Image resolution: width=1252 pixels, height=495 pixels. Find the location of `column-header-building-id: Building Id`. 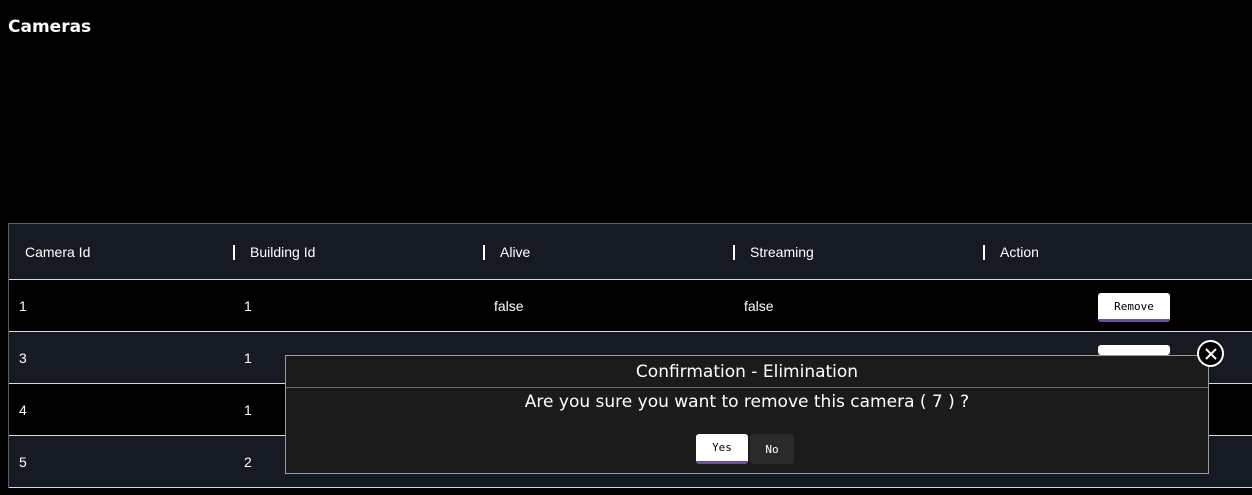

column-header-building-id: Building Id is located at coordinates (282, 252).